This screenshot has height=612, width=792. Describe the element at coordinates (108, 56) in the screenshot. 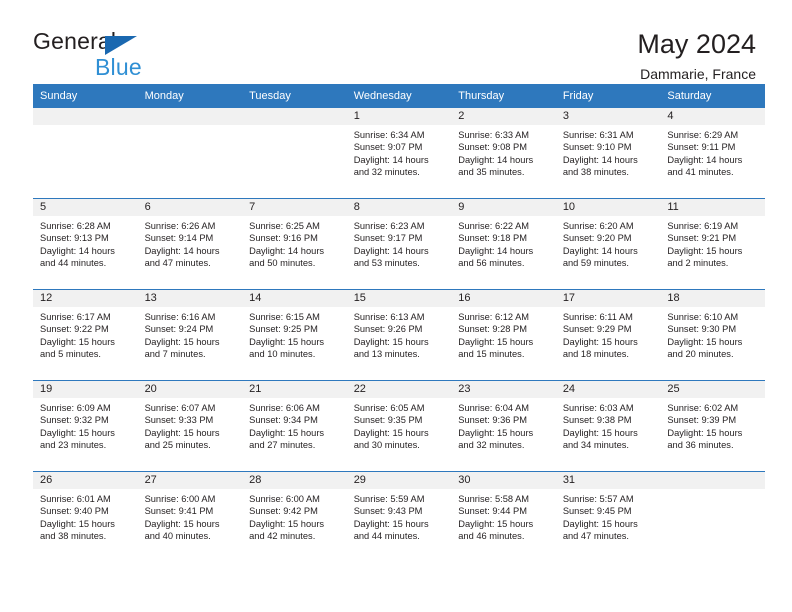

I see `general-blue-logo: General Blue` at that location.